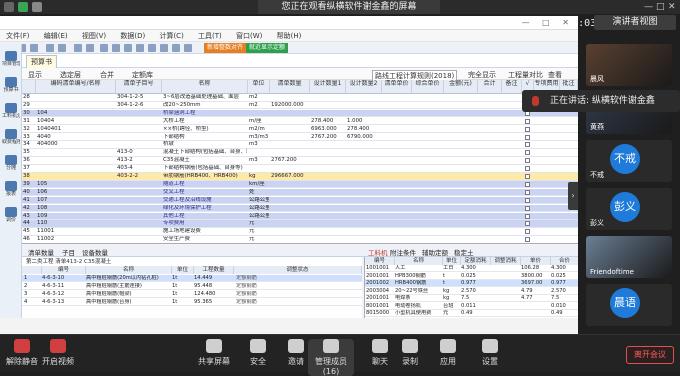 Image resolution: width=680 pixels, height=376 pixels. I want to click on table-row: 38 403-2-2 带肋钢筋(HRB400、HRB400) kg 296667.000, so click(300, 177).